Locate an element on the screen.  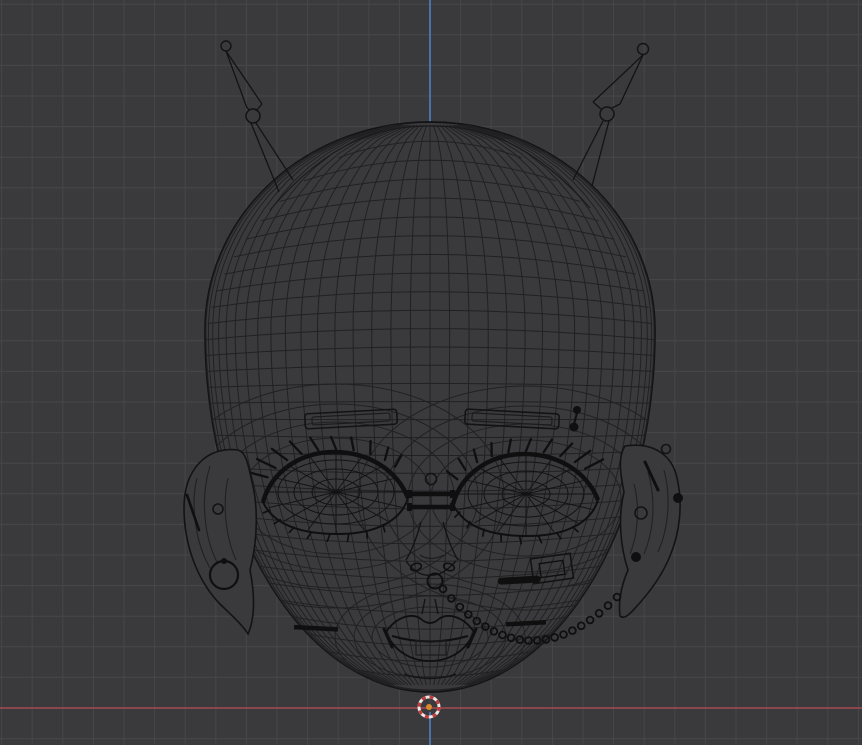
object-origin-dot is located at coordinates (429, 707).